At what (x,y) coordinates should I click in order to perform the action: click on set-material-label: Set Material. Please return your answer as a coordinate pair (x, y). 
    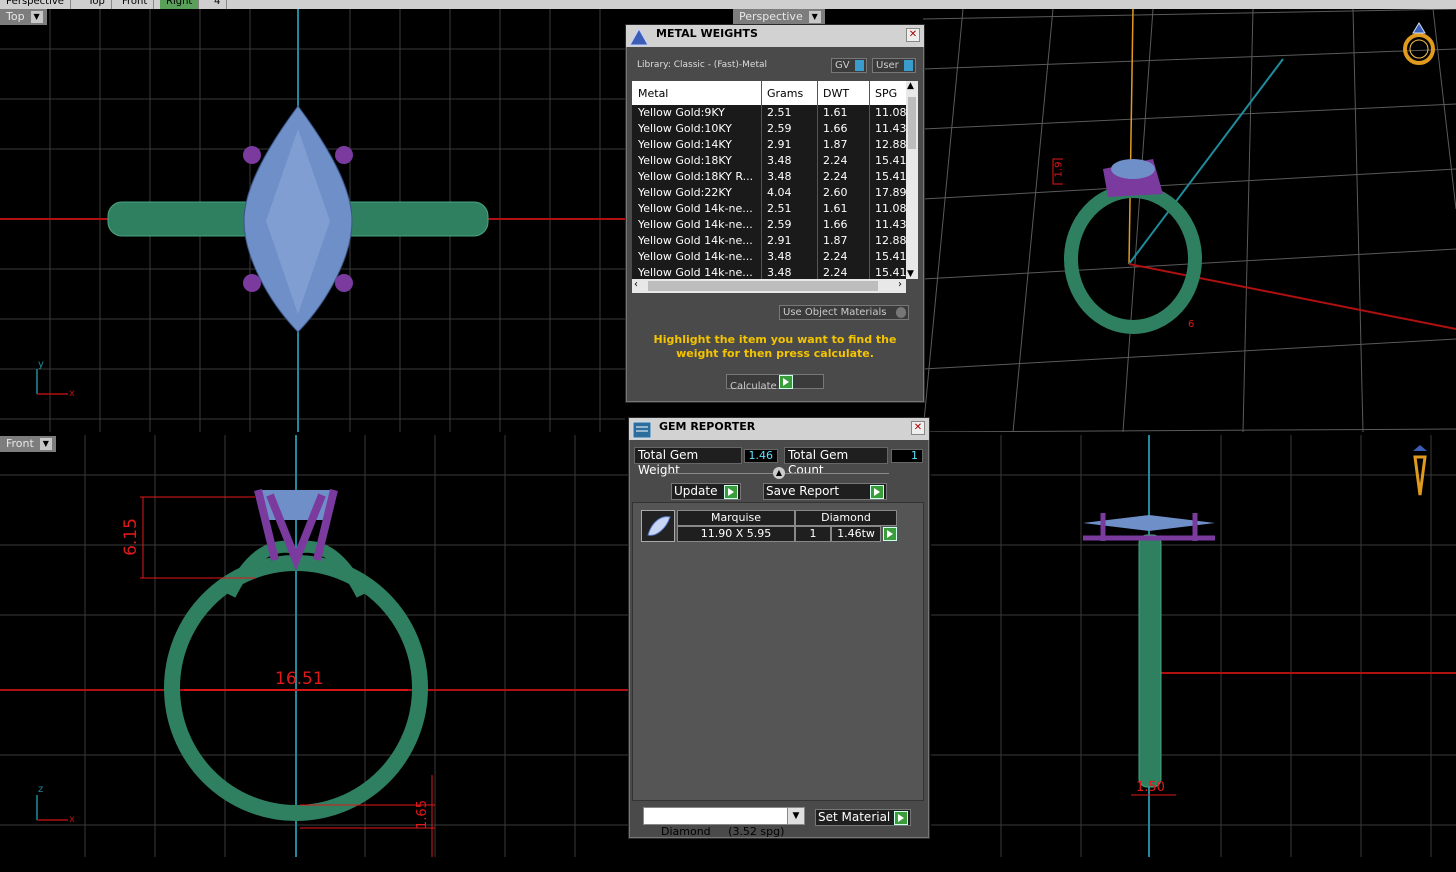
    Looking at the image, I should click on (854, 817).